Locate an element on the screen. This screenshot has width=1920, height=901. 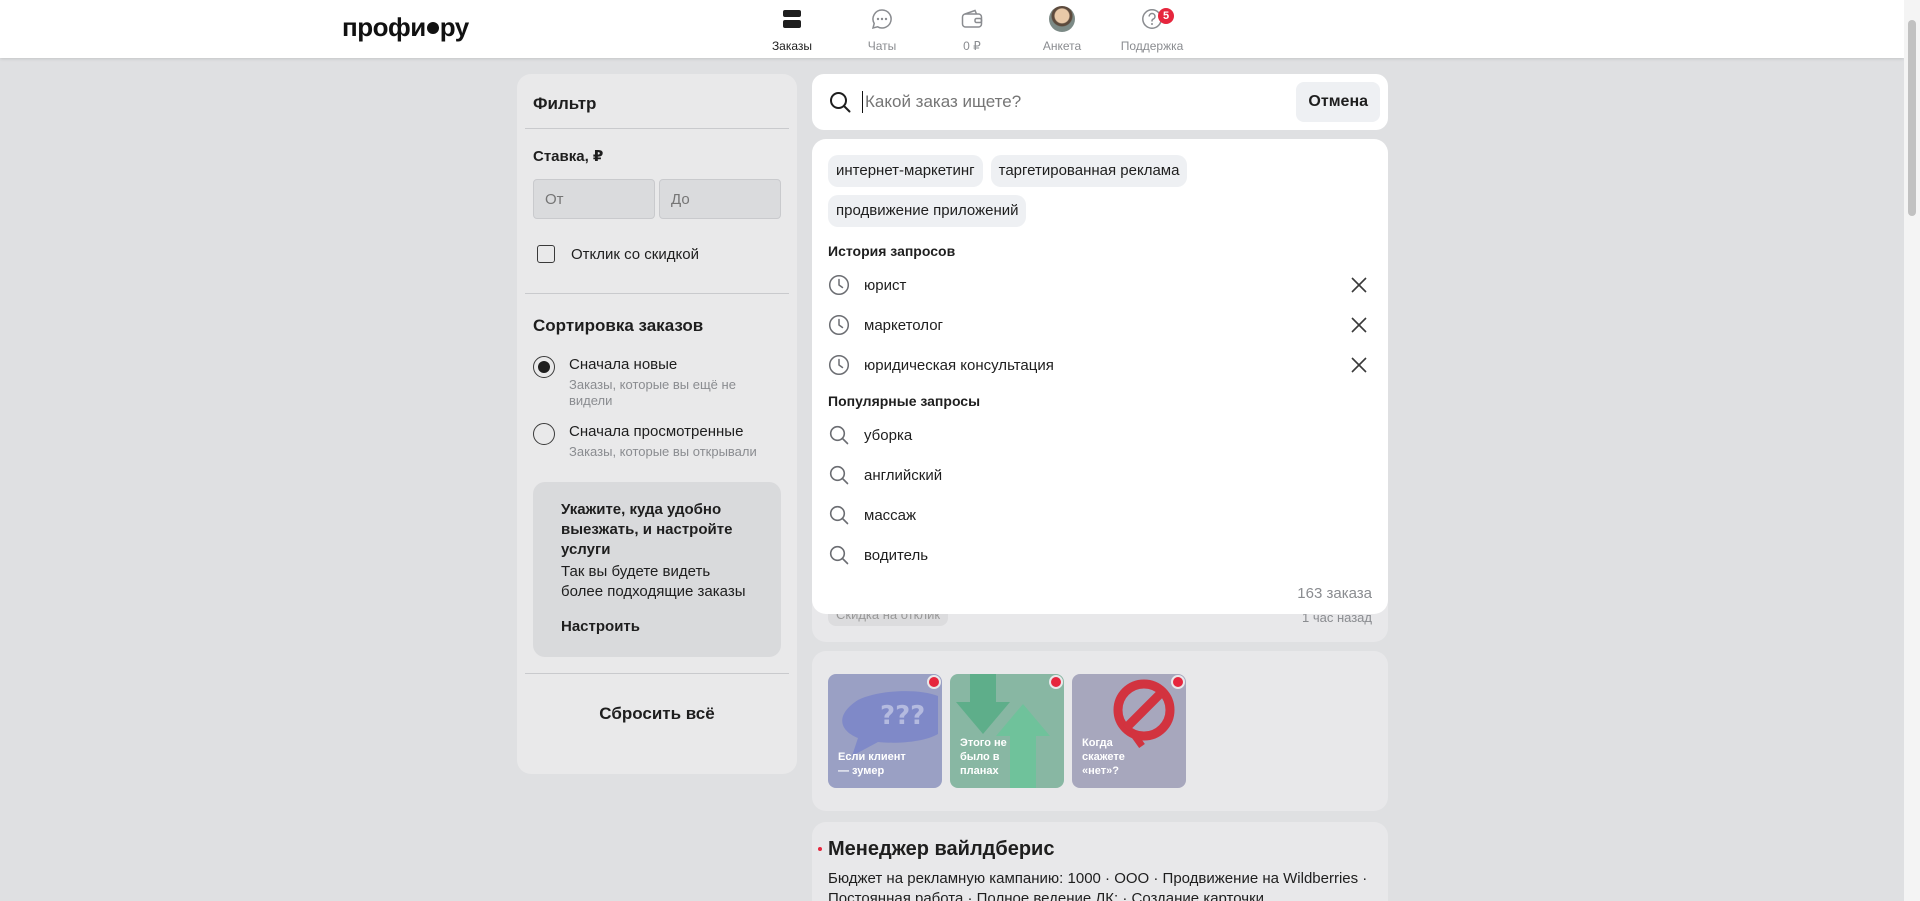
popular-item: массаж is located at coordinates (1100, 515).